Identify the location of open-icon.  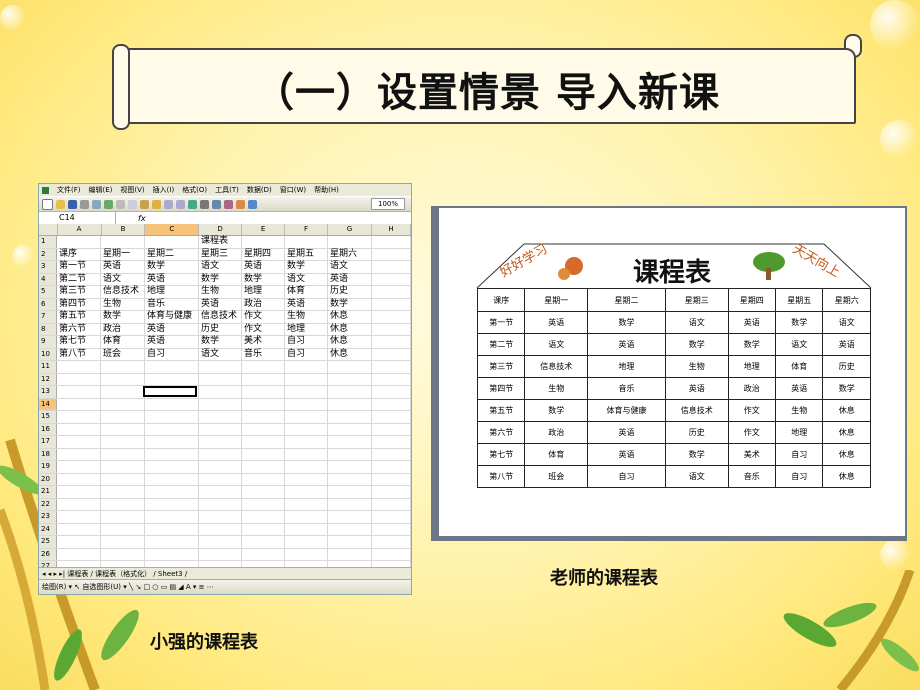
(60, 204).